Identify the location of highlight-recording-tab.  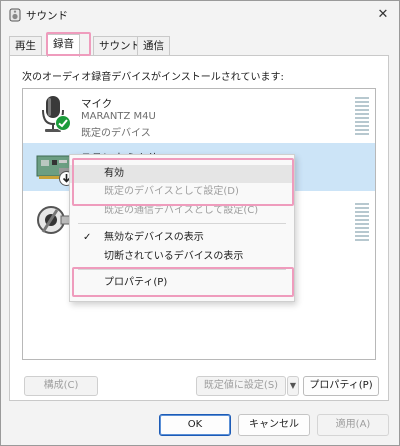
(68, 44).